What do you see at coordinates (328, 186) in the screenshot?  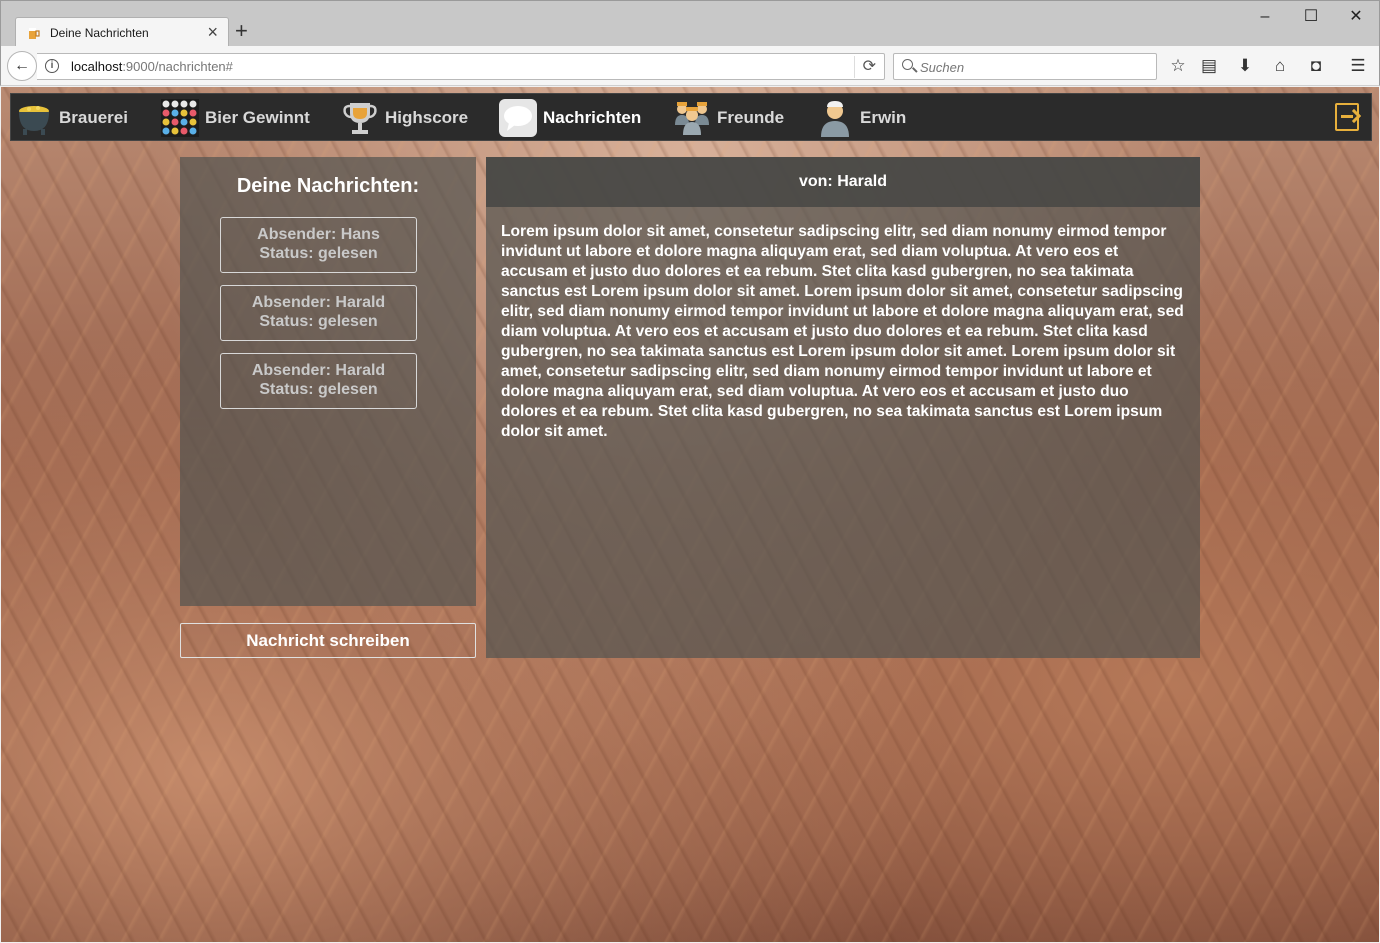 I see `inbox-title: Deine Nachrichten:` at bounding box center [328, 186].